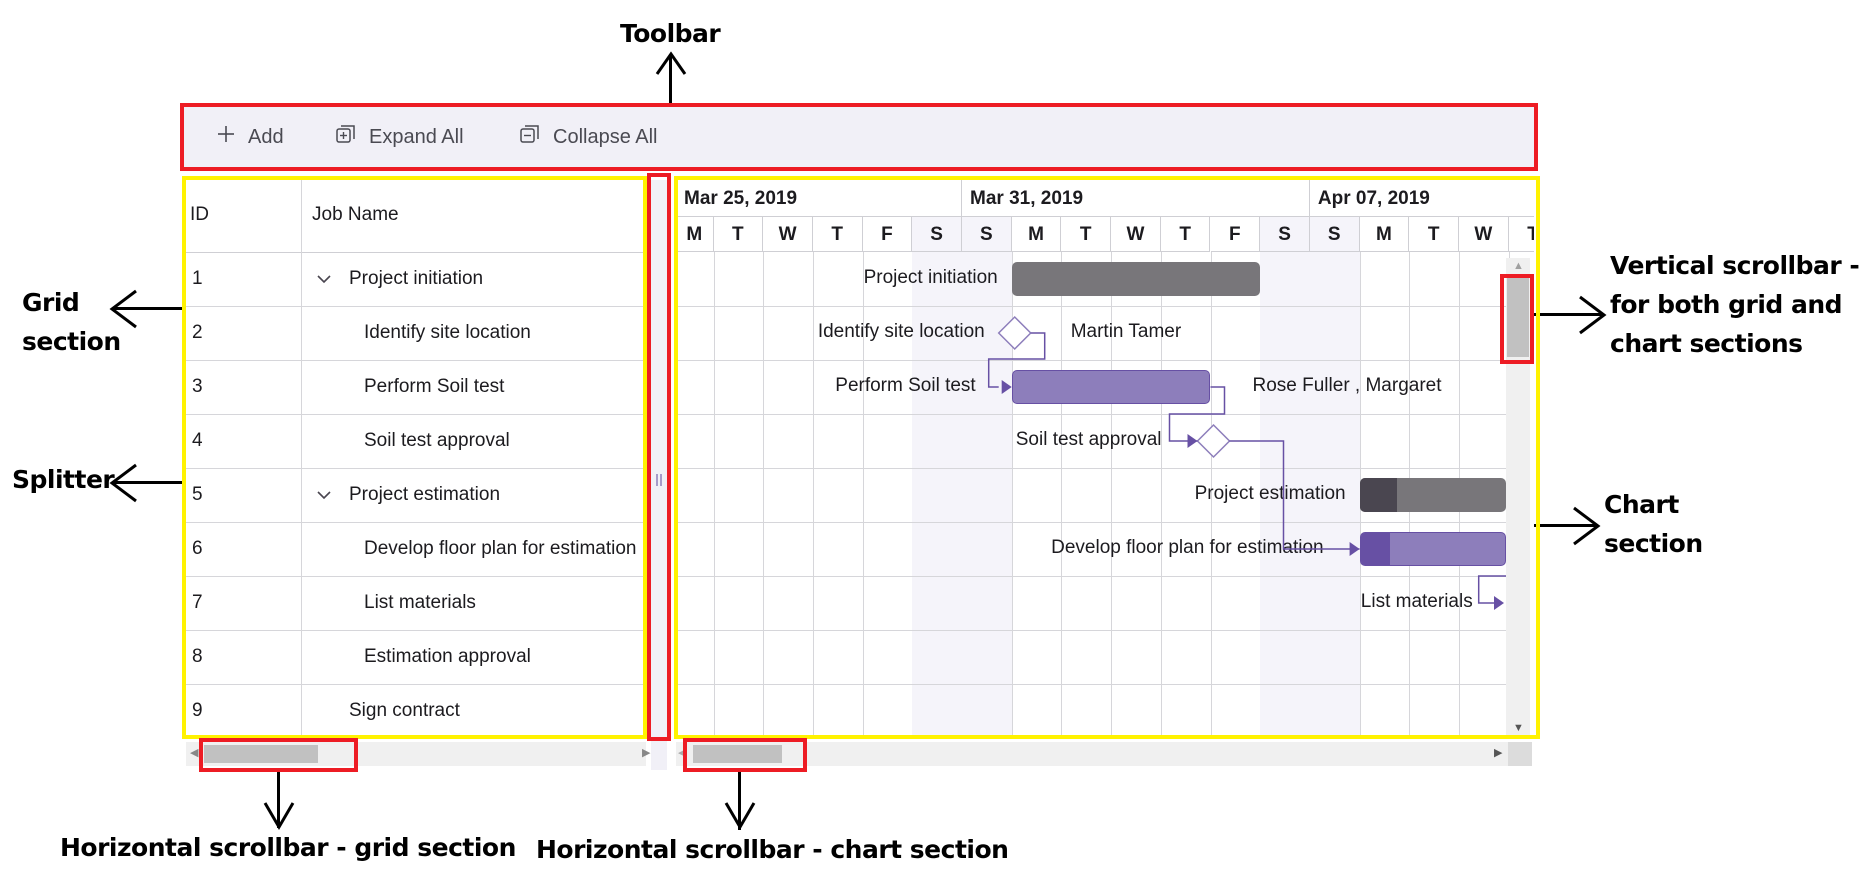 The image size is (1866, 874). Describe the element at coordinates (197, 494) in the screenshot. I see `grid-cell-id: 5` at that location.